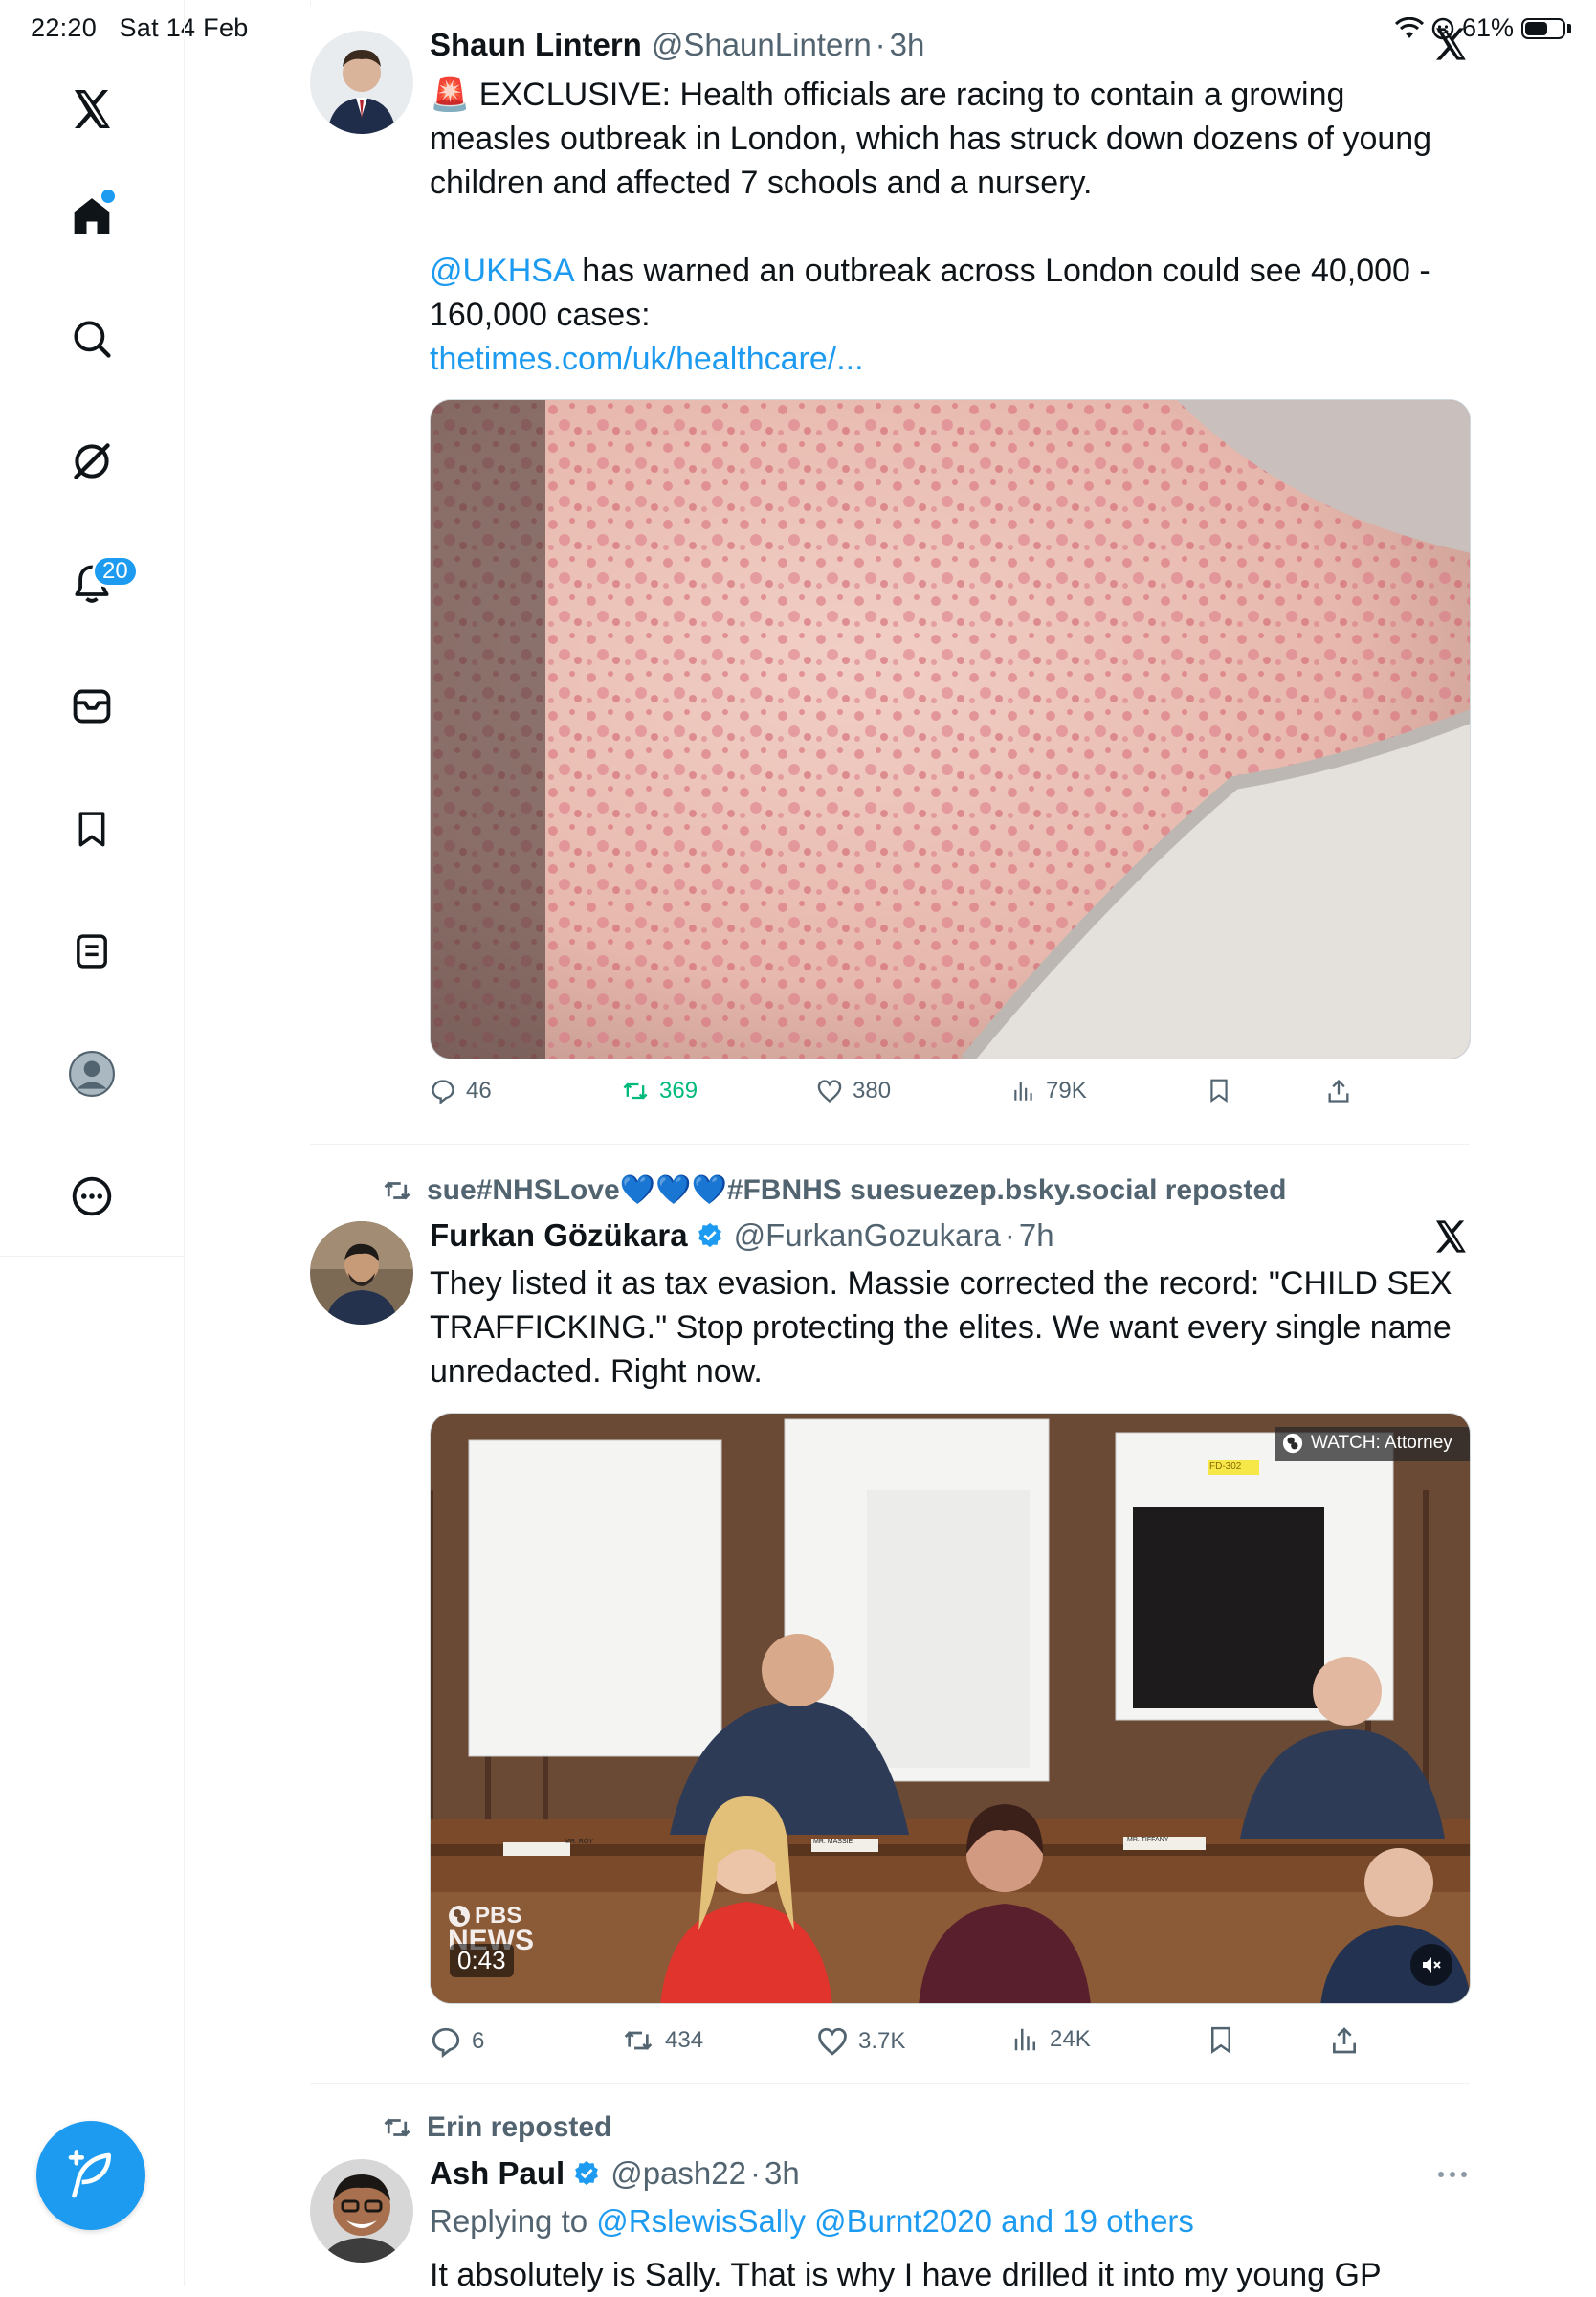  What do you see at coordinates (536, 45) in the screenshot?
I see `author-name: Shaun Lintern` at bounding box center [536, 45].